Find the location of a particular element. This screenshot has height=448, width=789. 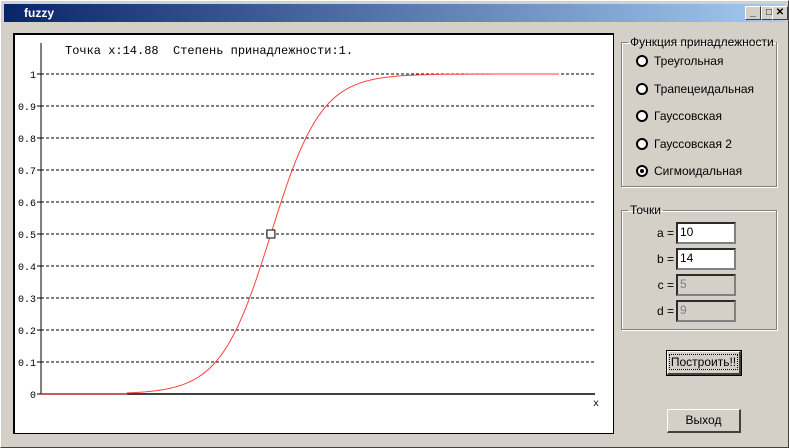

point-field-1: b = 14 is located at coordinates (676, 259).